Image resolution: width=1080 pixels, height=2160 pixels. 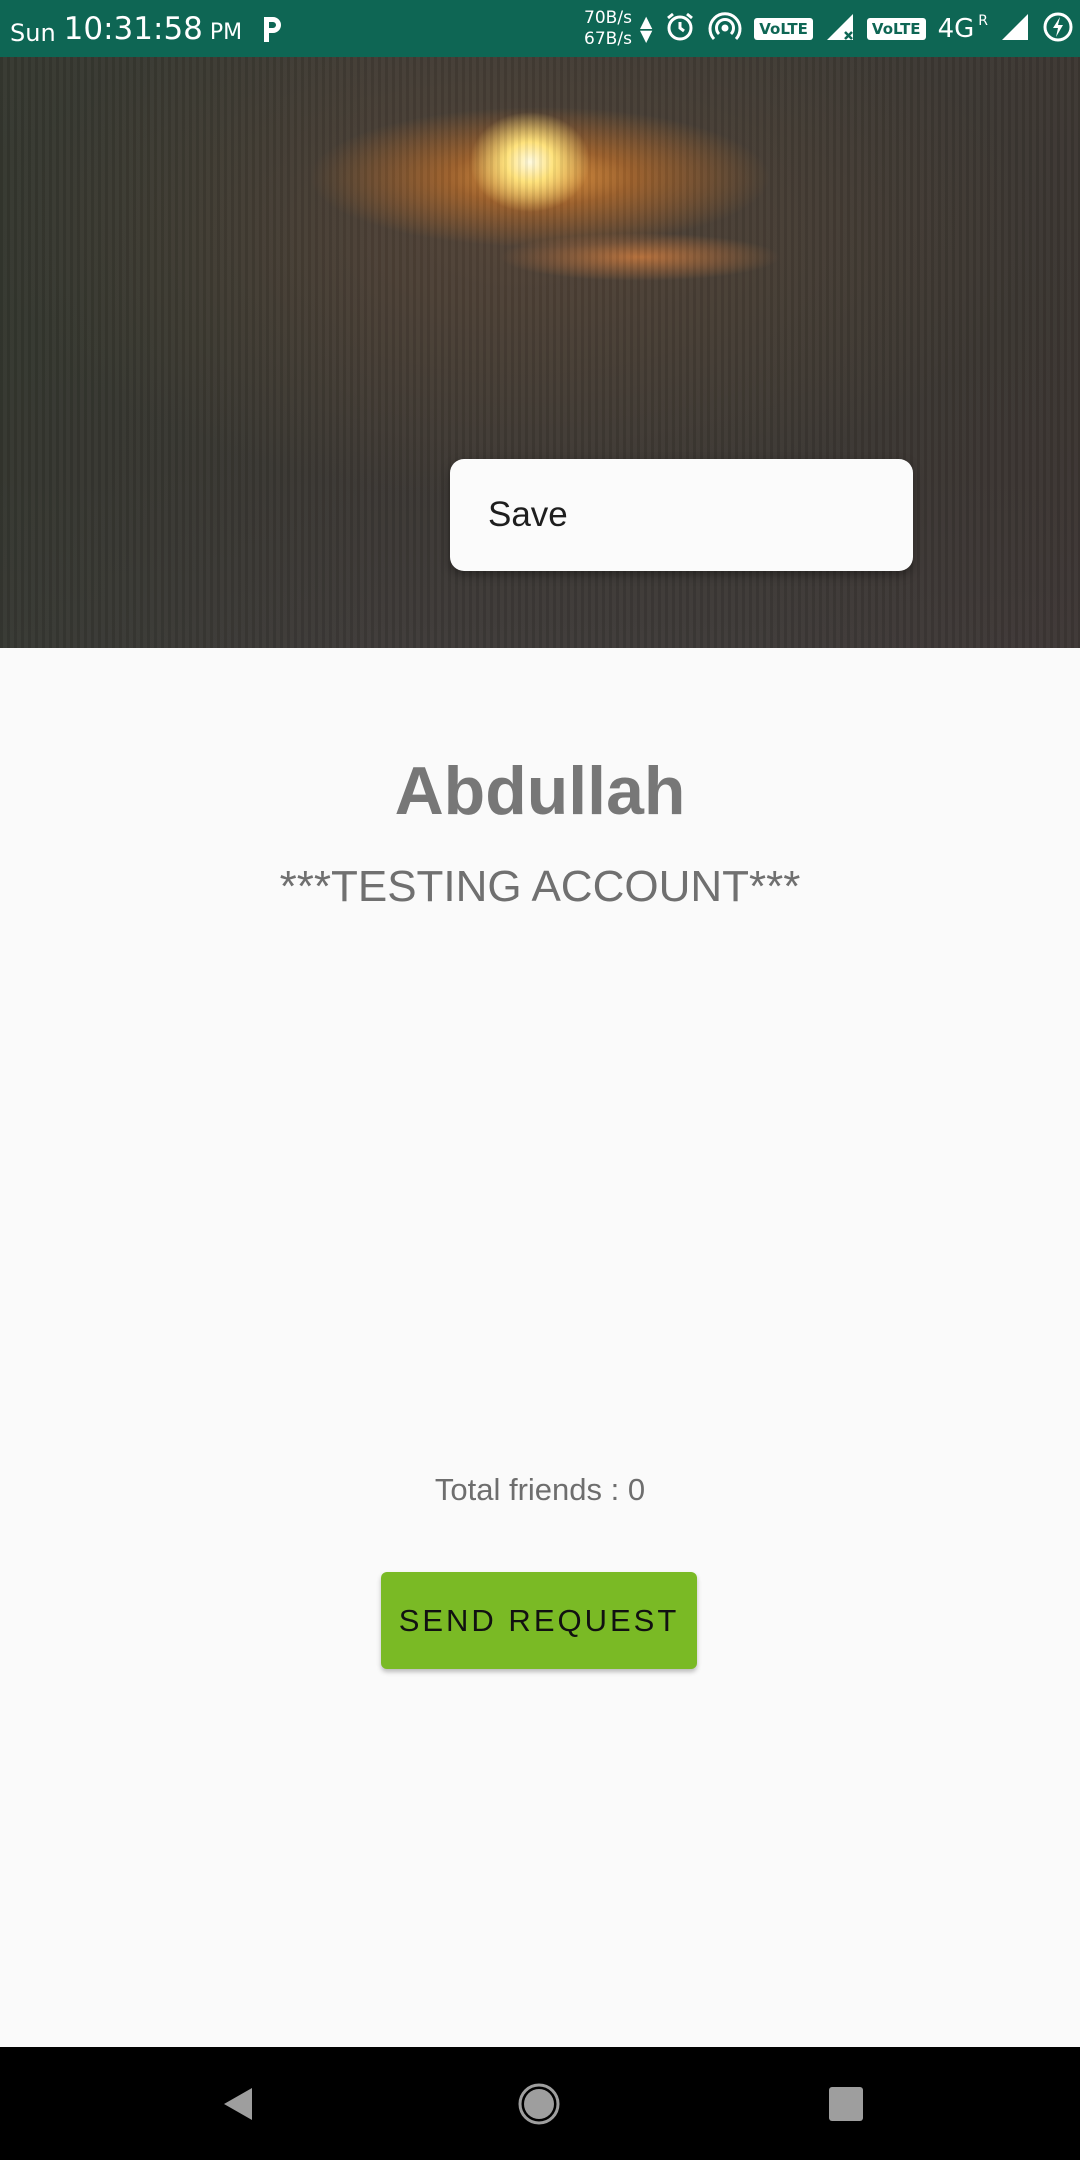 I want to click on roaming-indicator: R, so click(x=983, y=20).